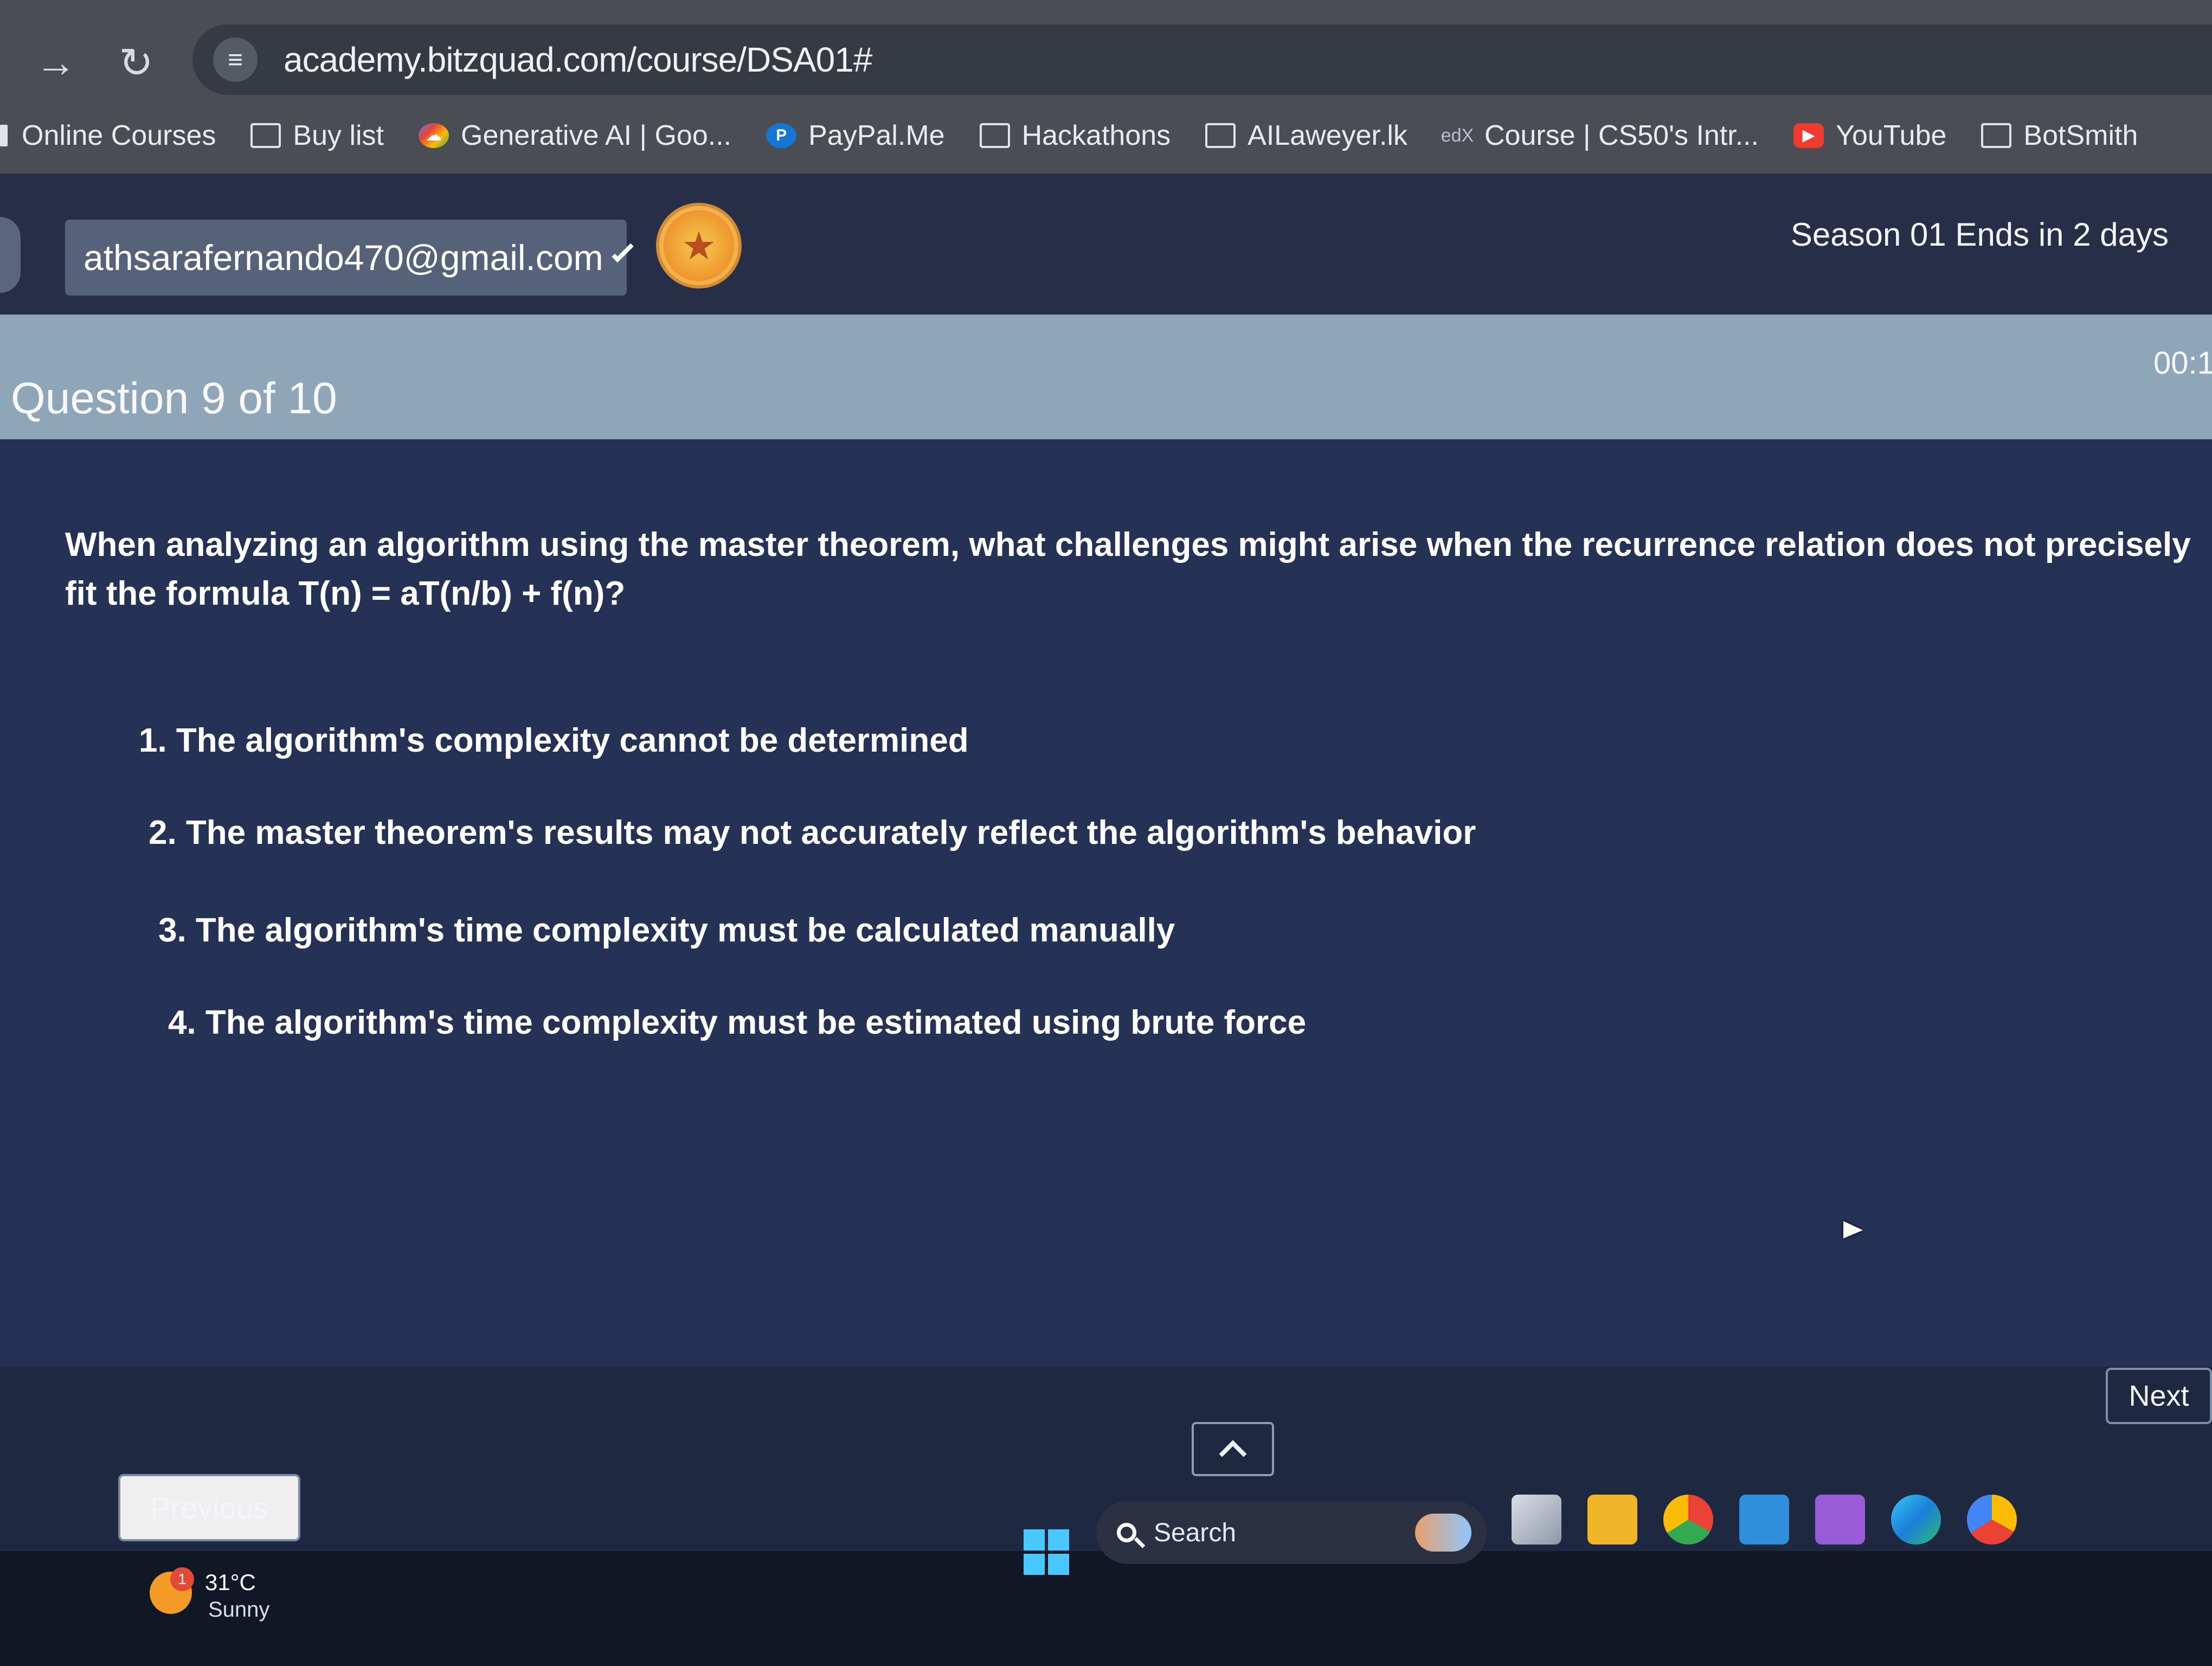 Image resolution: width=2212 pixels, height=1666 pixels. Describe the element at coordinates (1106, 1608) in the screenshot. I see `taskbar` at that location.